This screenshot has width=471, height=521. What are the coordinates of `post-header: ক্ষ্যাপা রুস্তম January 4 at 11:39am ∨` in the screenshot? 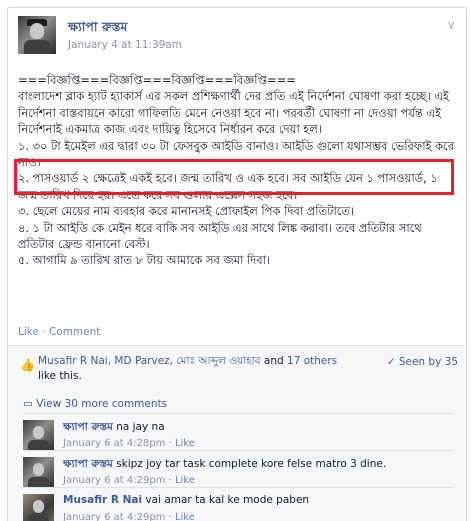 It's located at (238, 36).